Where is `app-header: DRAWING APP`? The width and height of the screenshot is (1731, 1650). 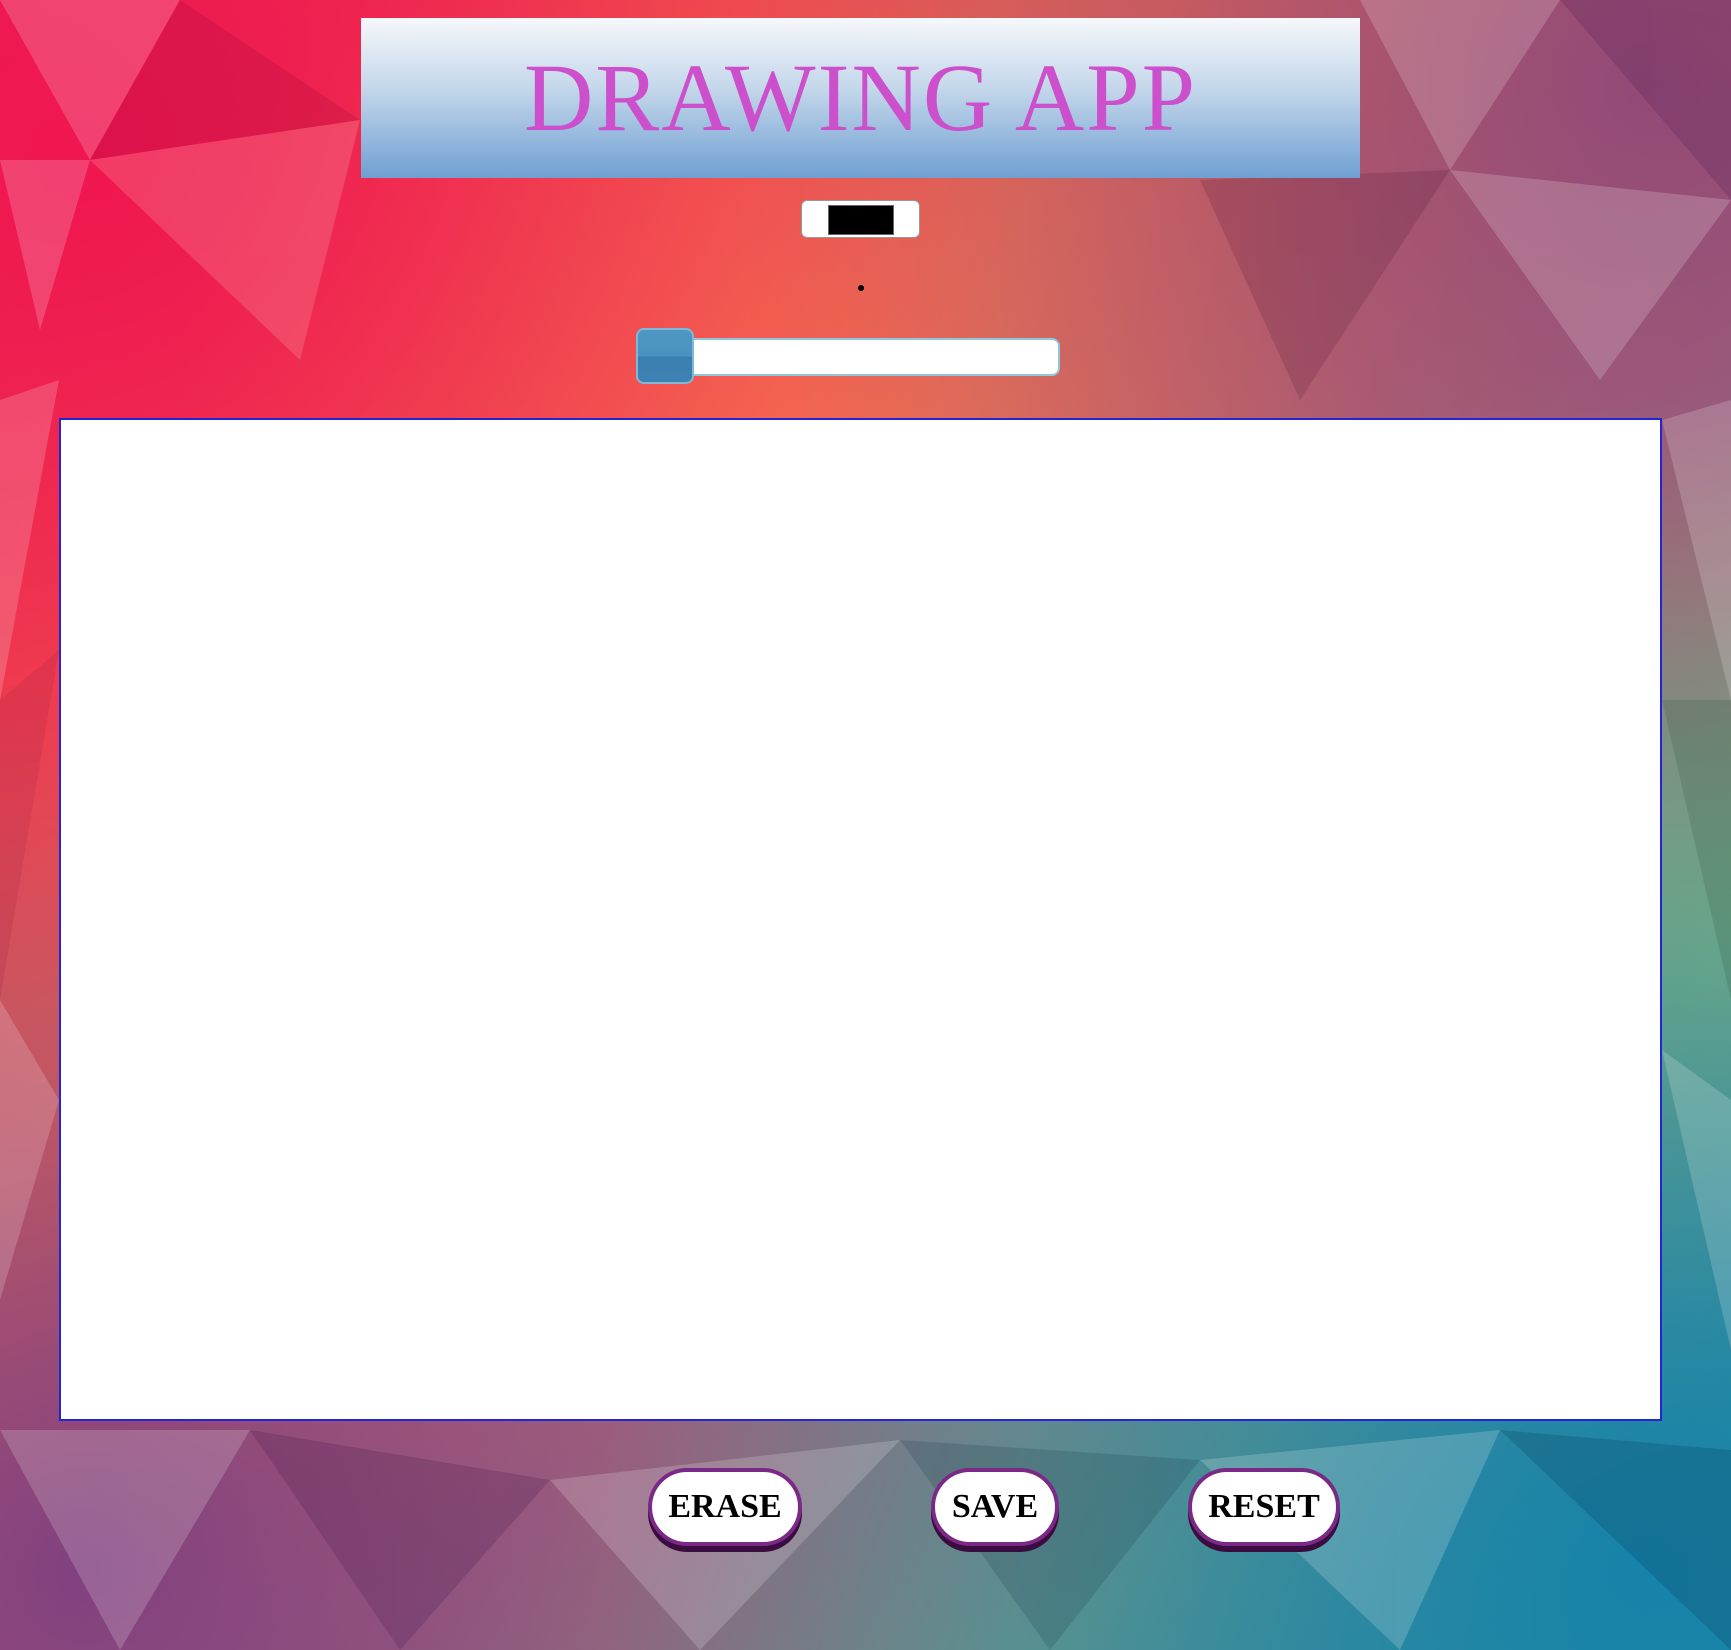
app-header: DRAWING APP is located at coordinates (860, 98).